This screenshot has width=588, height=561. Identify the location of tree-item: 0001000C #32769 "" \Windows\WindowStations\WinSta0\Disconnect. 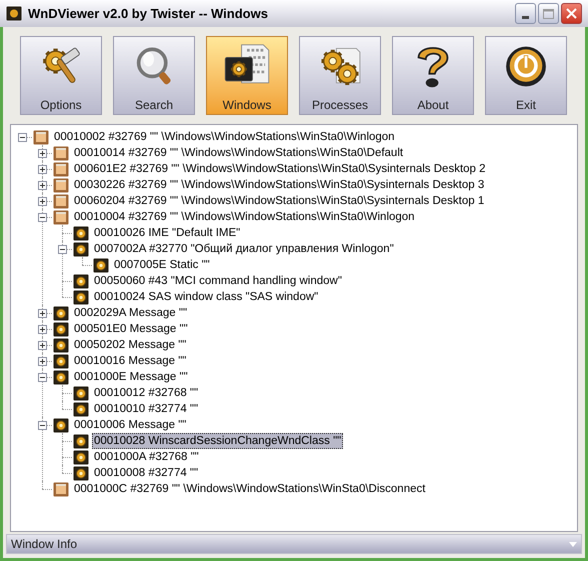
(250, 489).